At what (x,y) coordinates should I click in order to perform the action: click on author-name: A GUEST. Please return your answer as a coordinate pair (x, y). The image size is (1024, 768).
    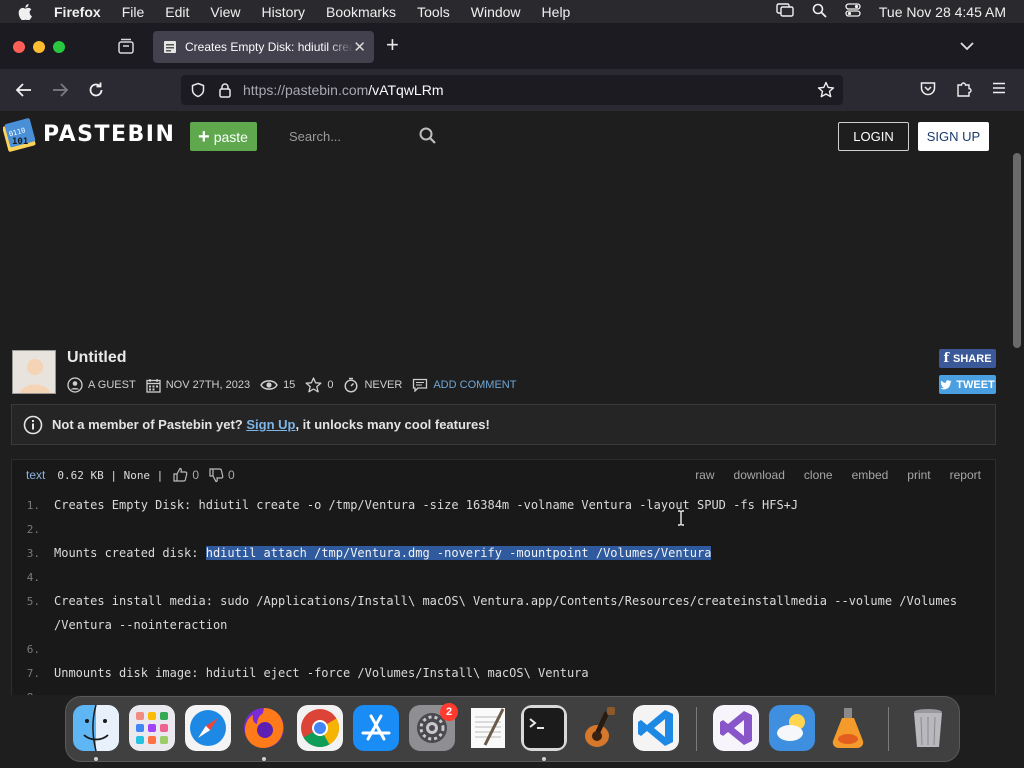
    Looking at the image, I should click on (112, 385).